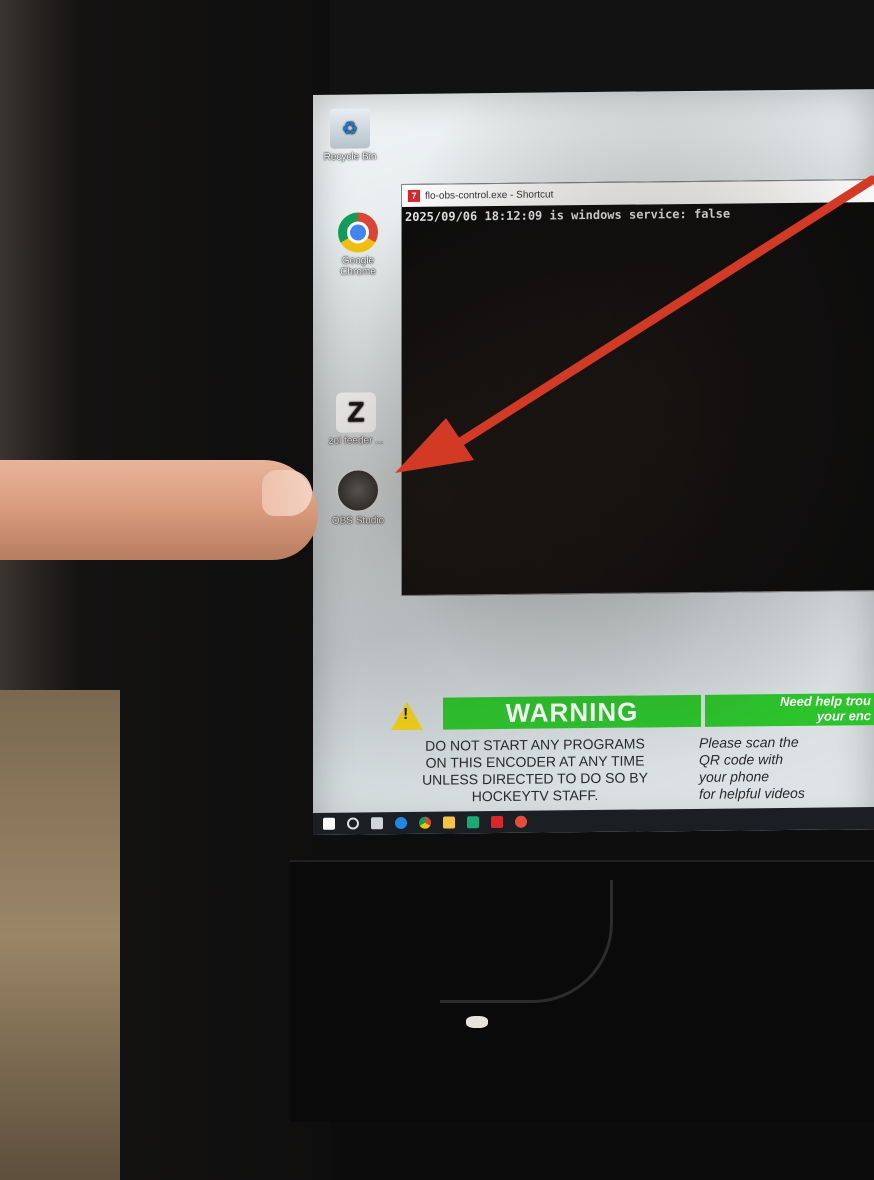  Describe the element at coordinates (654, 317) in the screenshot. I see `arrow-shaft` at that location.